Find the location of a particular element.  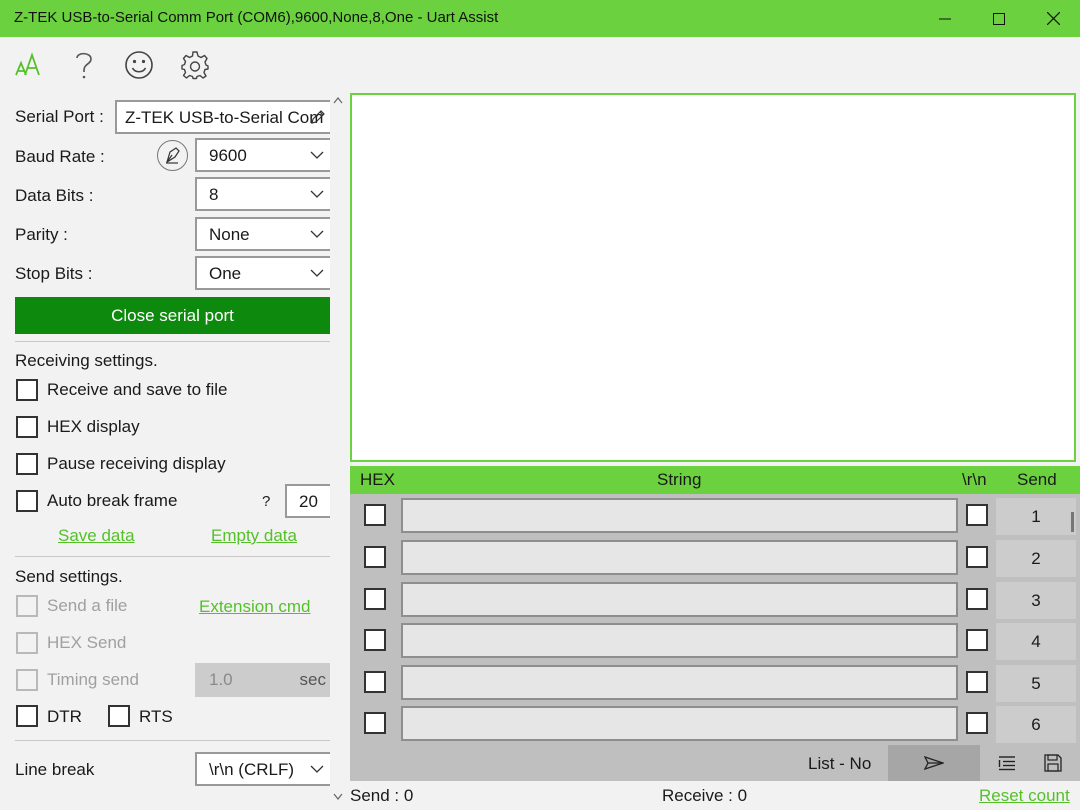

parity-select: None is located at coordinates (262, 234).